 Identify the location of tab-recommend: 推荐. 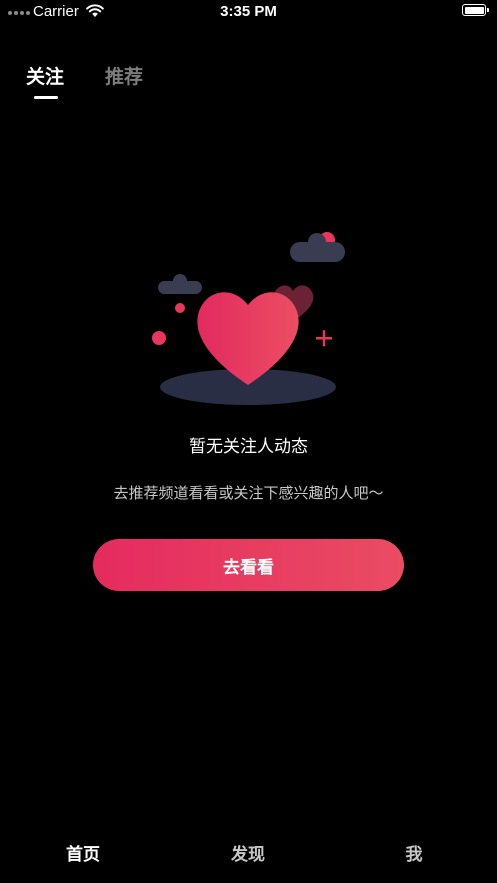
(124, 75).